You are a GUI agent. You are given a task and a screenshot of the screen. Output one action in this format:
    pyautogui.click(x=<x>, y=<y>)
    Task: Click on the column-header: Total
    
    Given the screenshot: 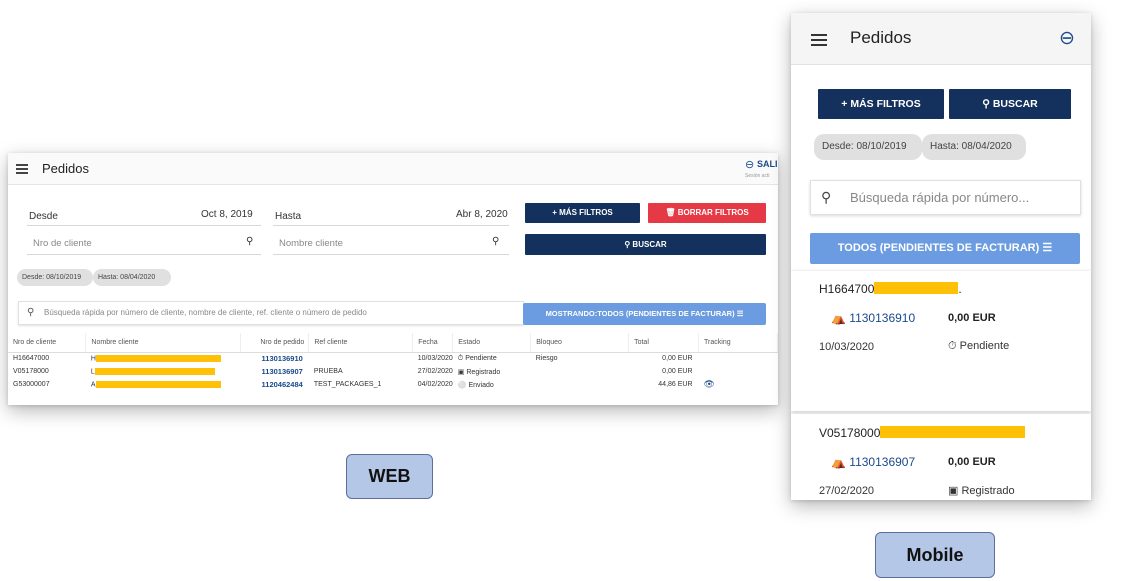 What is the action you would take?
    pyautogui.click(x=664, y=343)
    